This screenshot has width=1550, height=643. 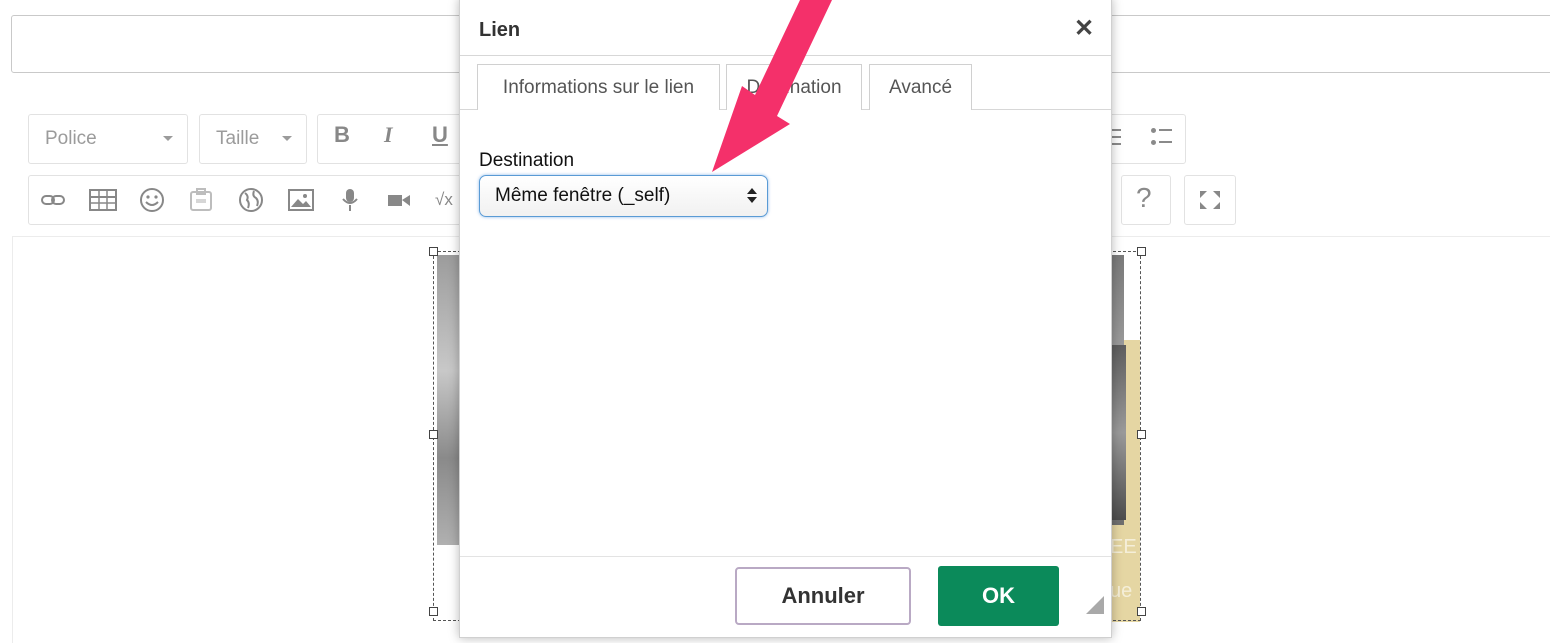 I want to click on microphone-icon, so click(x=350, y=200).